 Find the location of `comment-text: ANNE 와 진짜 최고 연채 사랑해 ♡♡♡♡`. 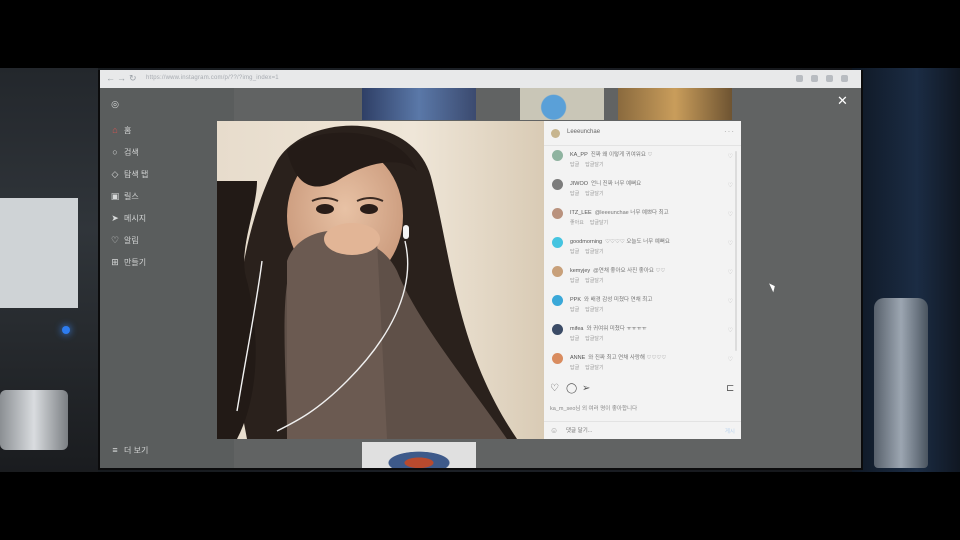

comment-text: ANNE 와 진짜 최고 연채 사랑해 ♡♡♡♡ is located at coordinates (618, 357).